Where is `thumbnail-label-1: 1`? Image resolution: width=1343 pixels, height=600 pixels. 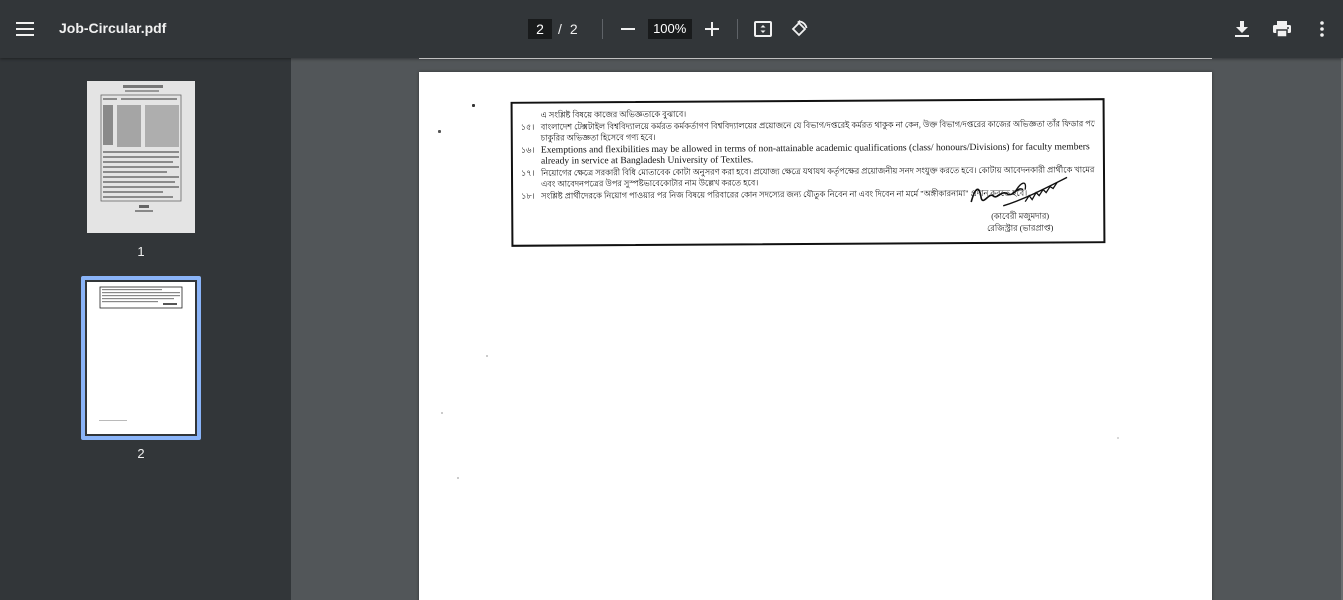
thumbnail-label-1: 1 is located at coordinates (141, 251).